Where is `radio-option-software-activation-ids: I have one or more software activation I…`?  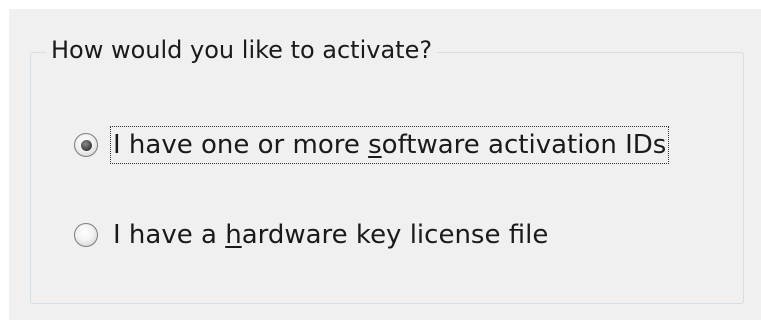
radio-option-software-activation-ids: I have one or more software activation I… is located at coordinates (372, 145).